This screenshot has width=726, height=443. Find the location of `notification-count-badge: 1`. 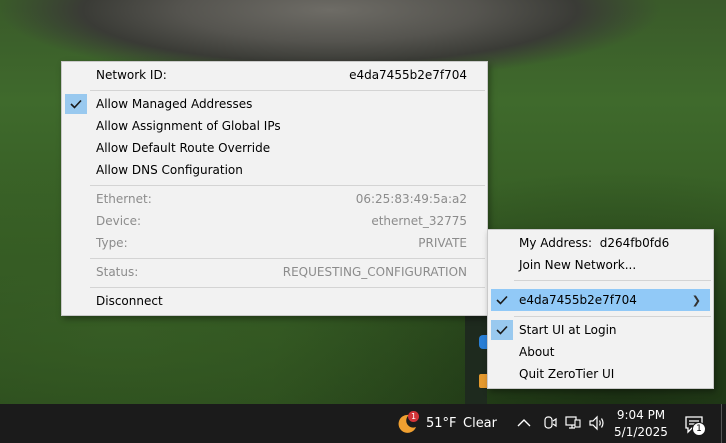

notification-count-badge: 1 is located at coordinates (699, 429).